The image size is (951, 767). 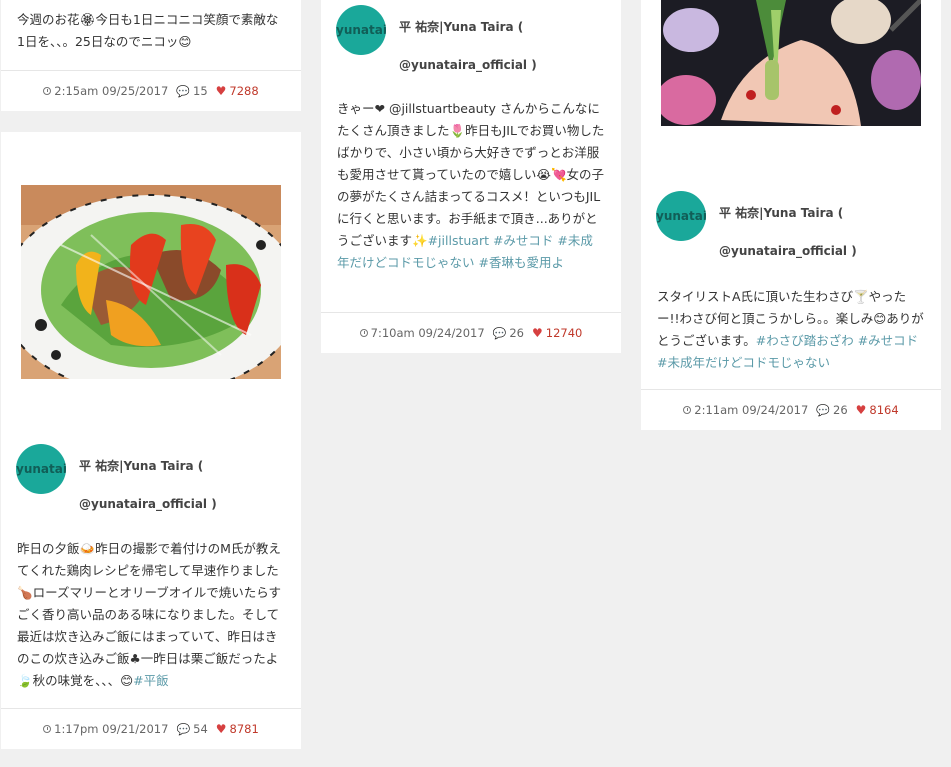 What do you see at coordinates (745, 410) in the screenshot?
I see `timestamp: 2:11am 09/24/2017` at bounding box center [745, 410].